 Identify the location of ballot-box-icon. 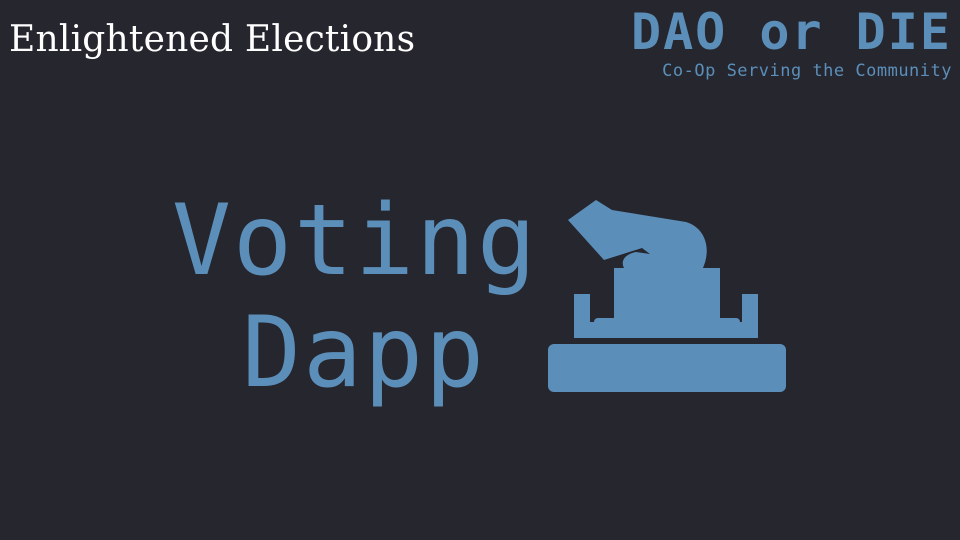
(667, 296).